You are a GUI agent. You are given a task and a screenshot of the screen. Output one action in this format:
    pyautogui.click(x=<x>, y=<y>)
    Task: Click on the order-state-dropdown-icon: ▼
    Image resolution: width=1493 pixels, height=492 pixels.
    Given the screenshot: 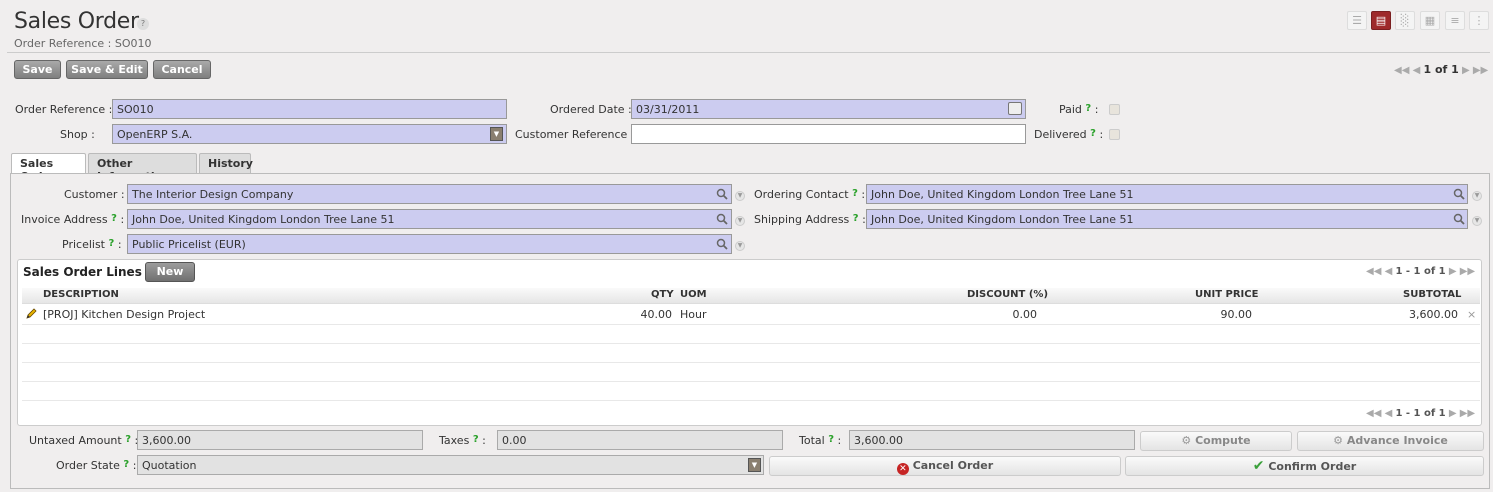 What is the action you would take?
    pyautogui.click(x=754, y=465)
    